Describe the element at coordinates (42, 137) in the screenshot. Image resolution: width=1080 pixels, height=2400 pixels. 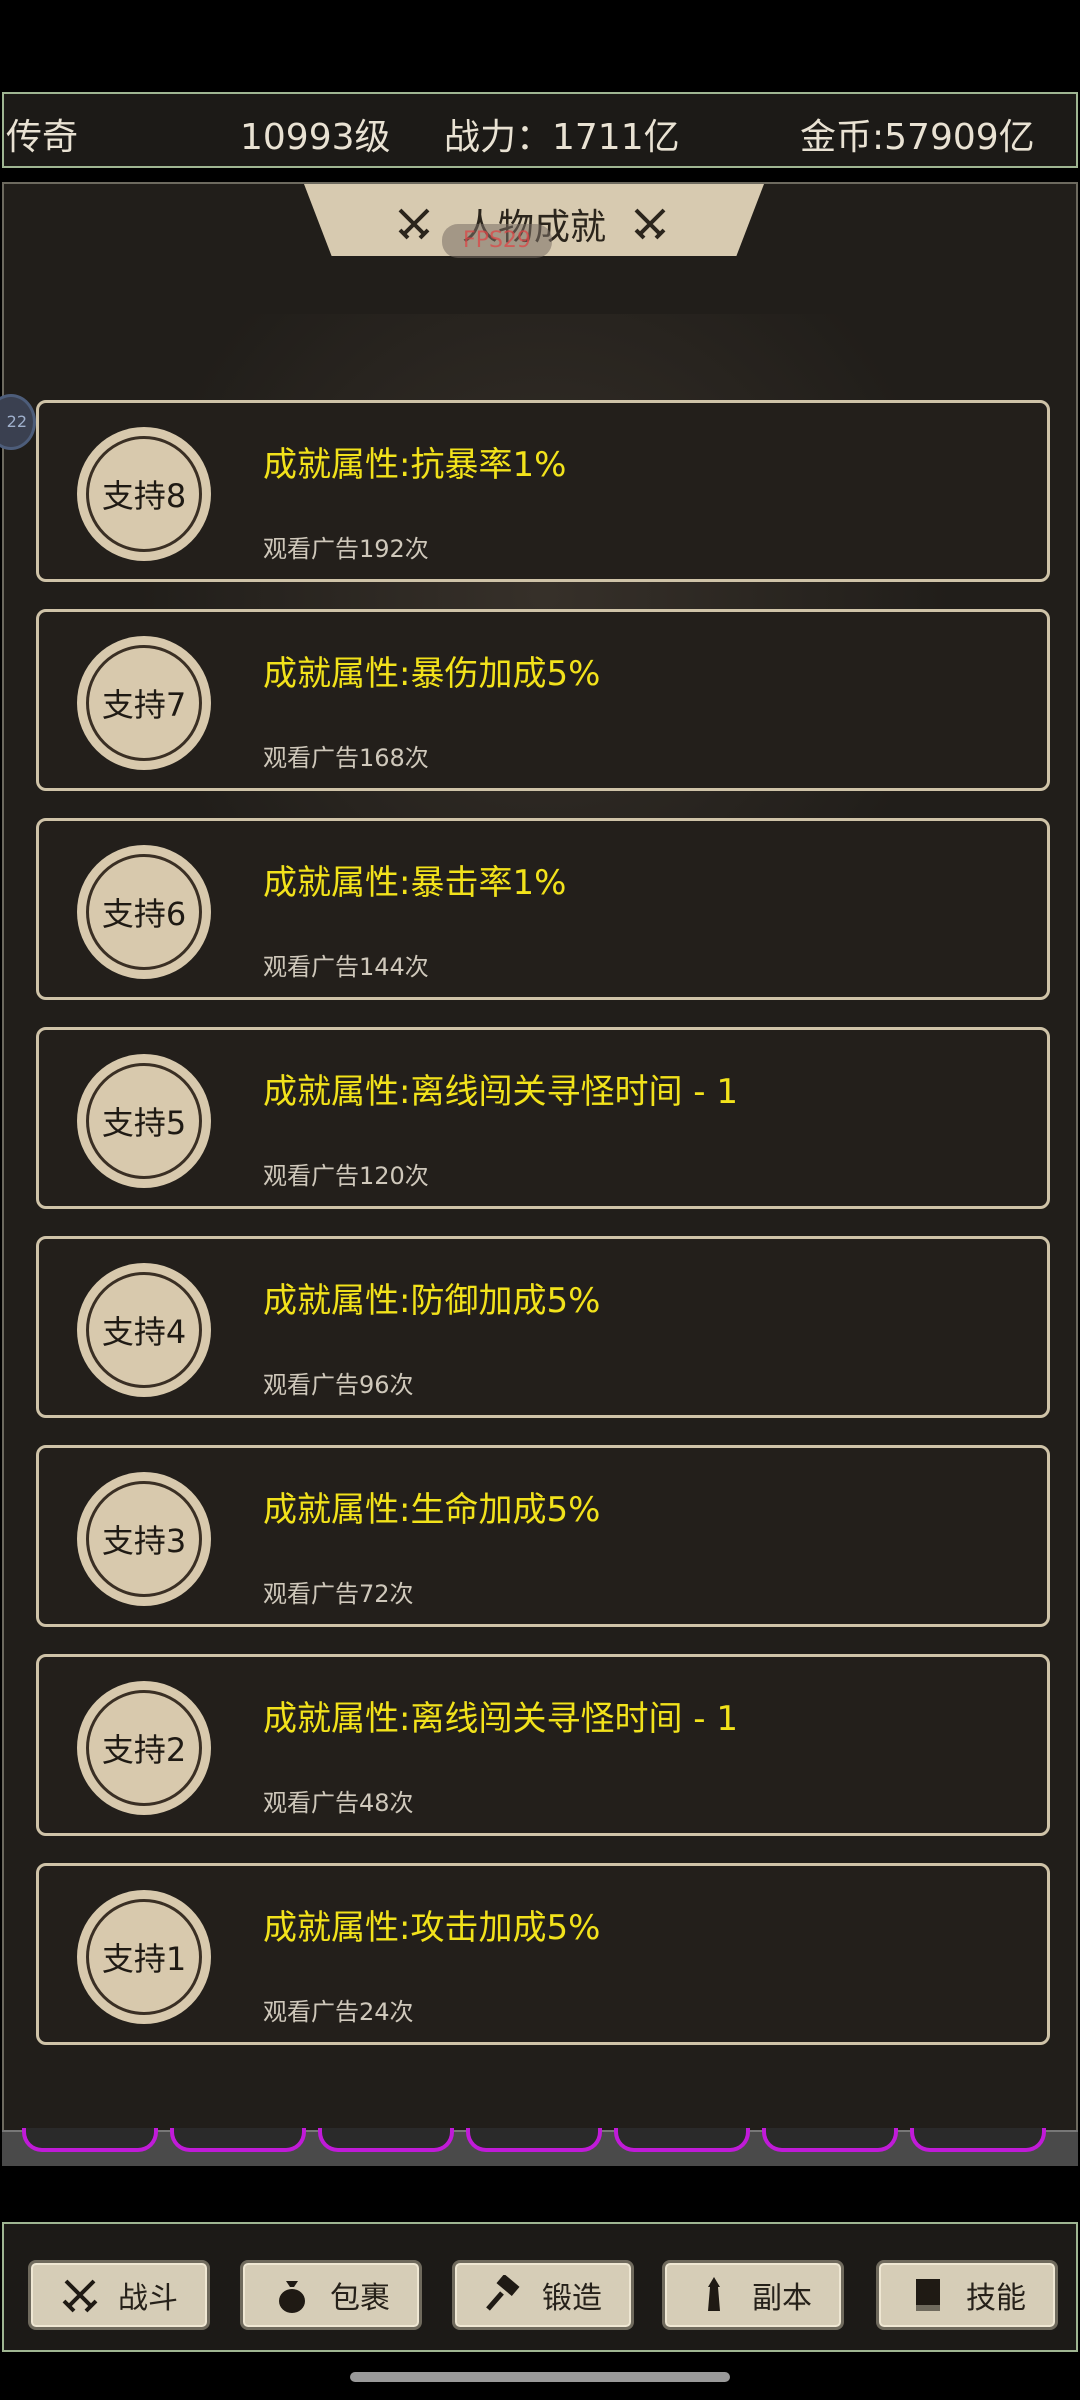
I see `player-rank: 传奇` at that location.